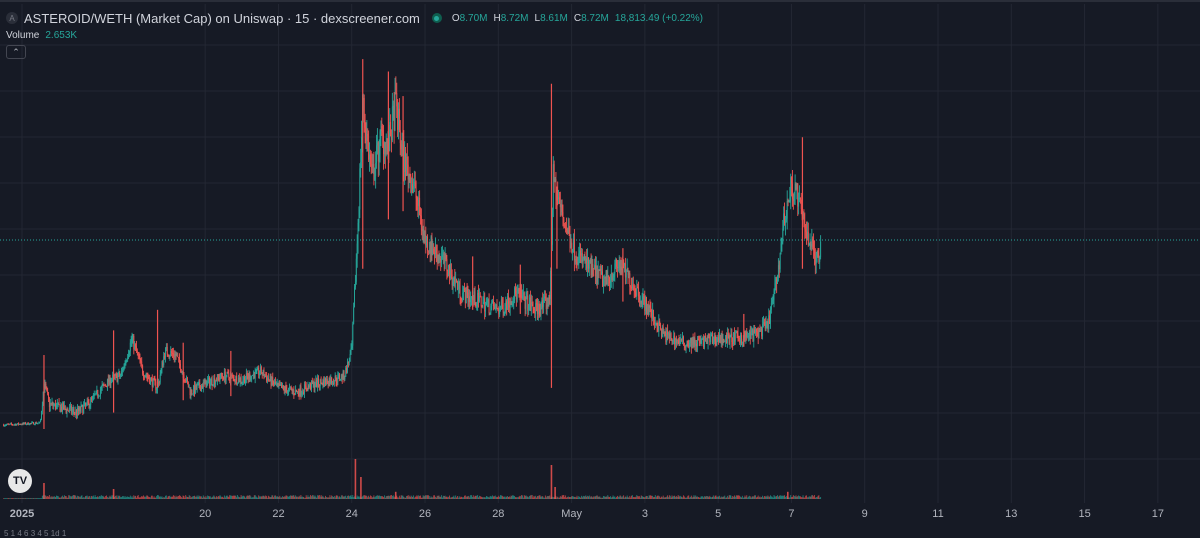 This screenshot has width=1200, height=538. Describe the element at coordinates (113, 494) in the screenshot. I see `volume-spike` at that location.